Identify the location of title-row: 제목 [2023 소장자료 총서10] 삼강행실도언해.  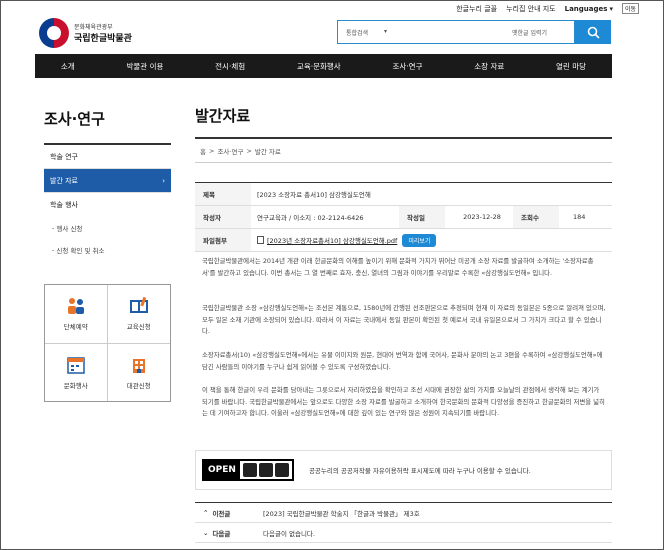
(403, 194).